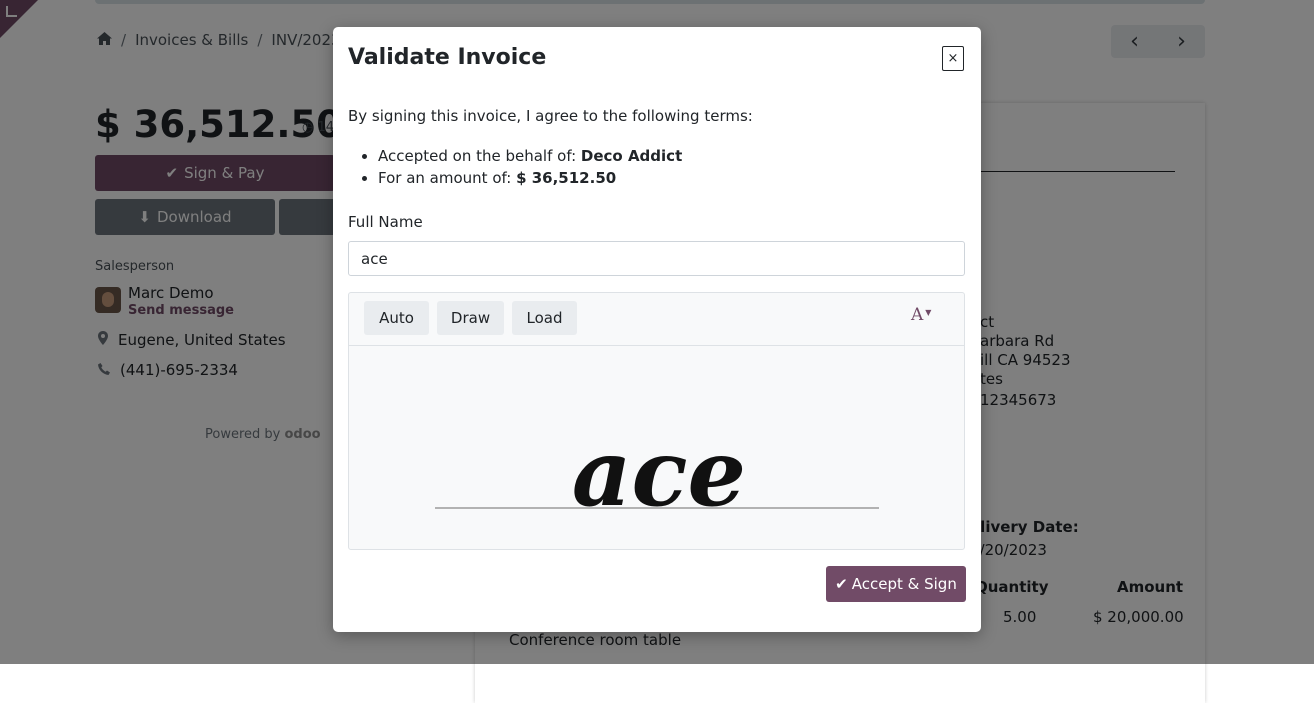 This screenshot has width=1314, height=703. I want to click on full-name-input, so click(656, 258).